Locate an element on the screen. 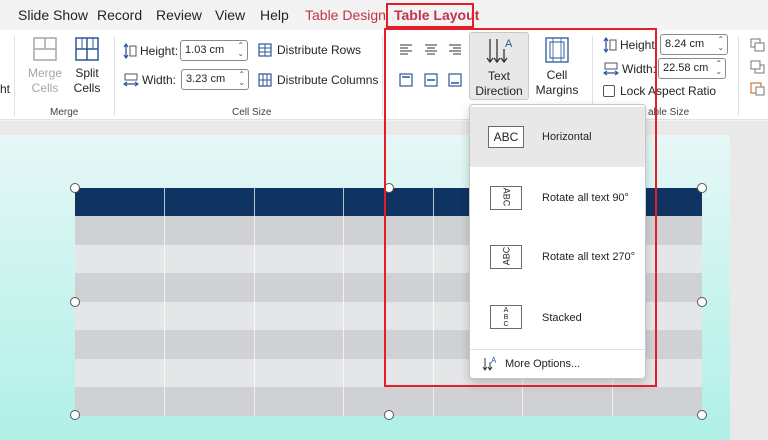 The height and width of the screenshot is (440, 768). partial-label: ht is located at coordinates (5, 89).